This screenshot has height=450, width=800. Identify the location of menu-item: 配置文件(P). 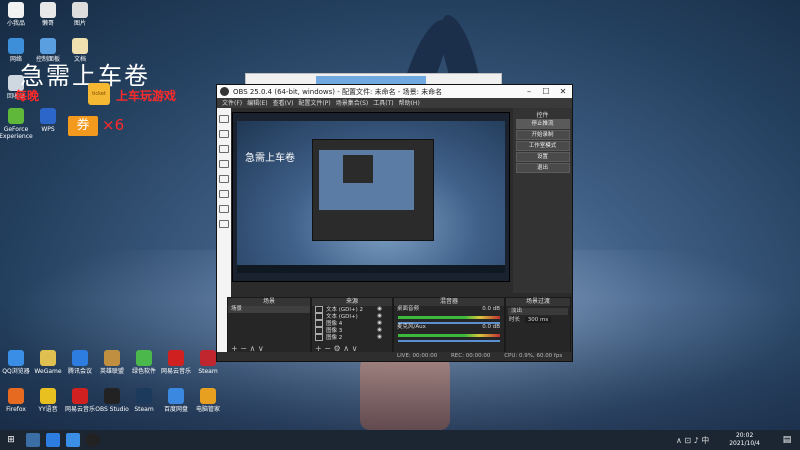
(314, 104).